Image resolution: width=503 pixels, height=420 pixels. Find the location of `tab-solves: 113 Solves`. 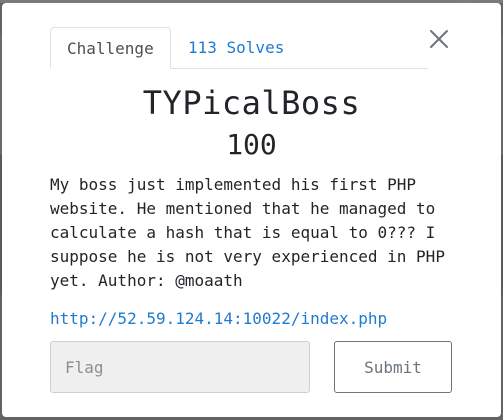

tab-solves: 113 Solves is located at coordinates (236, 47).